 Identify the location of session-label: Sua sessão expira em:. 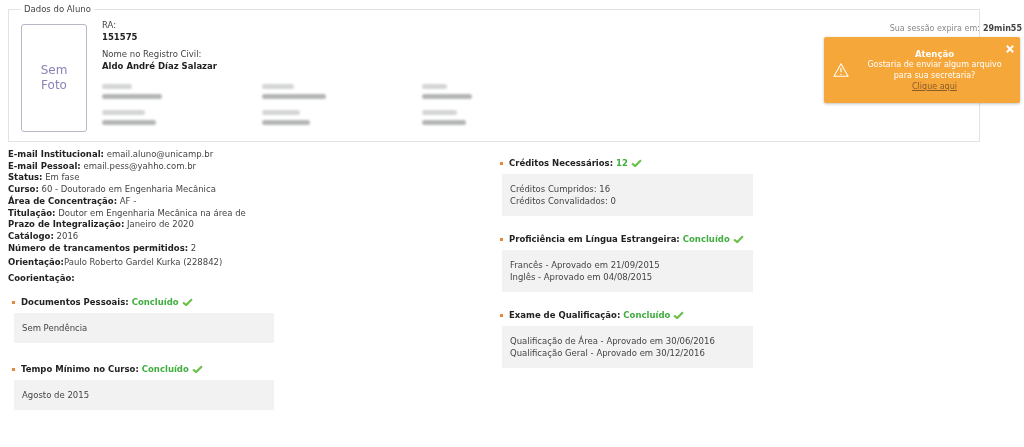
(934, 28).